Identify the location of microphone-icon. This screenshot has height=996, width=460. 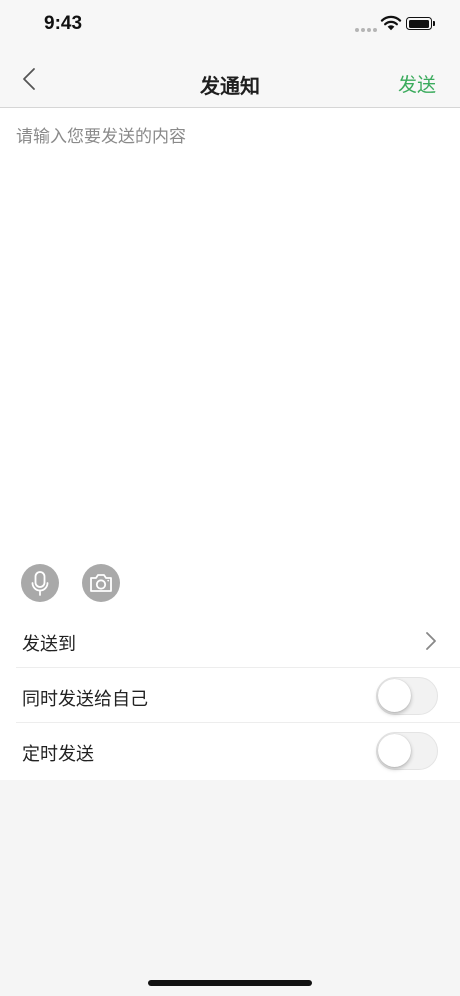
(40, 583).